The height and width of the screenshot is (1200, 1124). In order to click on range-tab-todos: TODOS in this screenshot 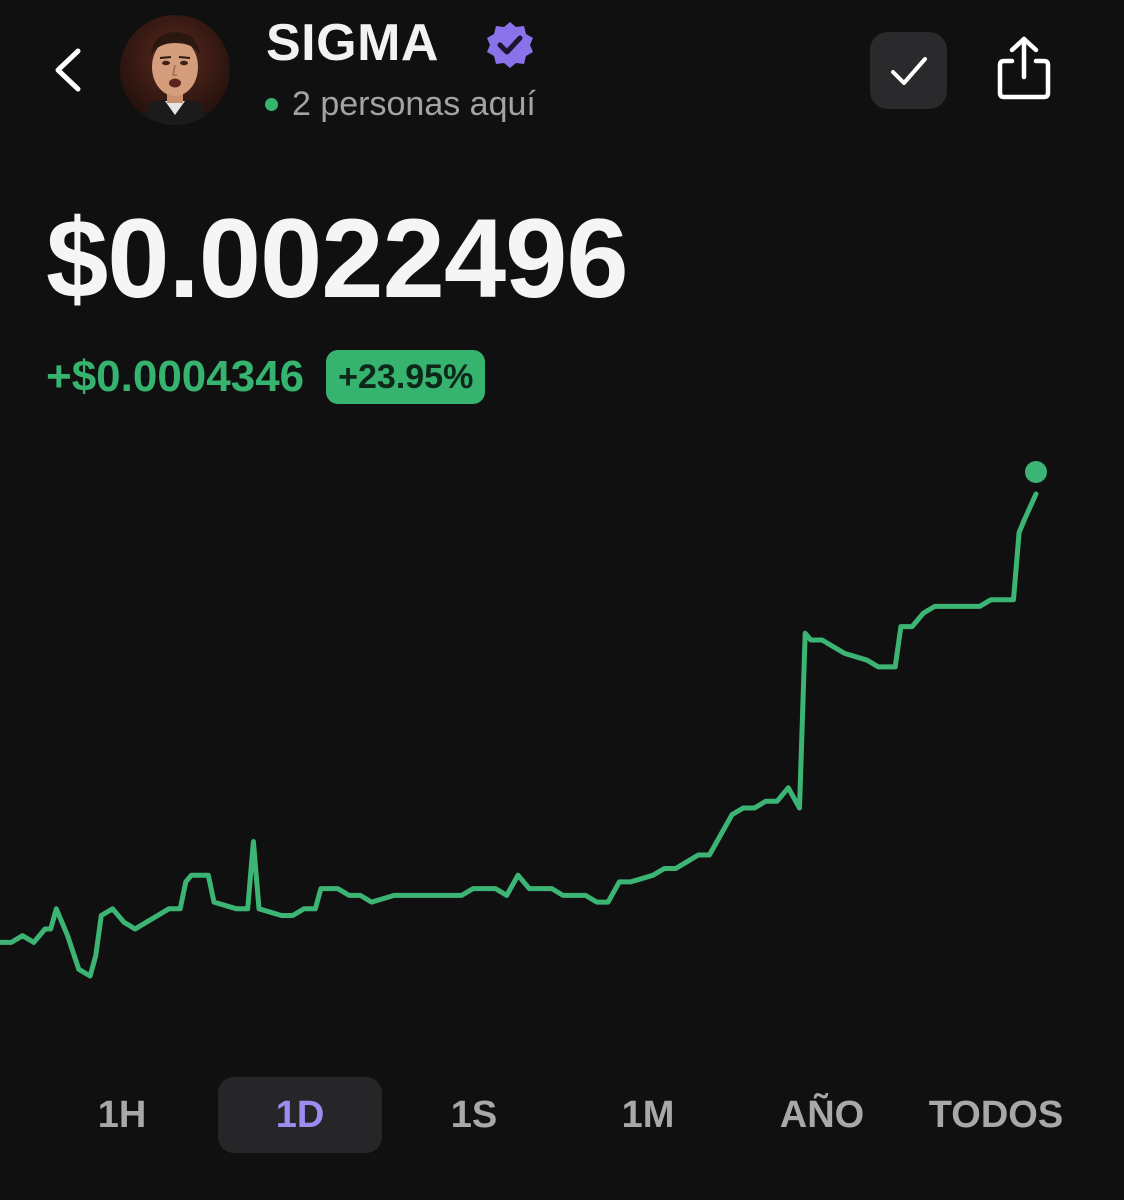, I will do `click(996, 1115)`.